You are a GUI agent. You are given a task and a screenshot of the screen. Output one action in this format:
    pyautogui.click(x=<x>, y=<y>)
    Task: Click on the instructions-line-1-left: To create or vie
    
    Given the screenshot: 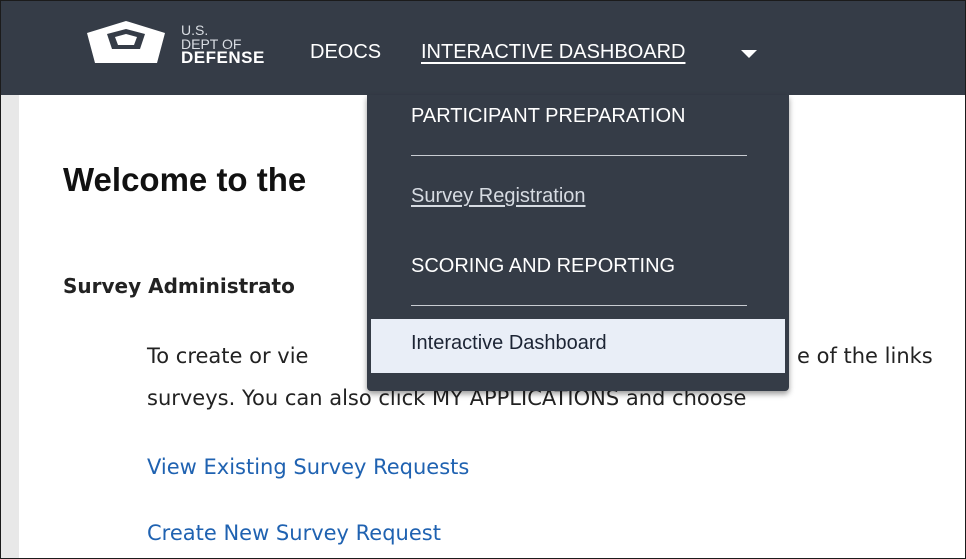 What is the action you would take?
    pyautogui.click(x=228, y=356)
    